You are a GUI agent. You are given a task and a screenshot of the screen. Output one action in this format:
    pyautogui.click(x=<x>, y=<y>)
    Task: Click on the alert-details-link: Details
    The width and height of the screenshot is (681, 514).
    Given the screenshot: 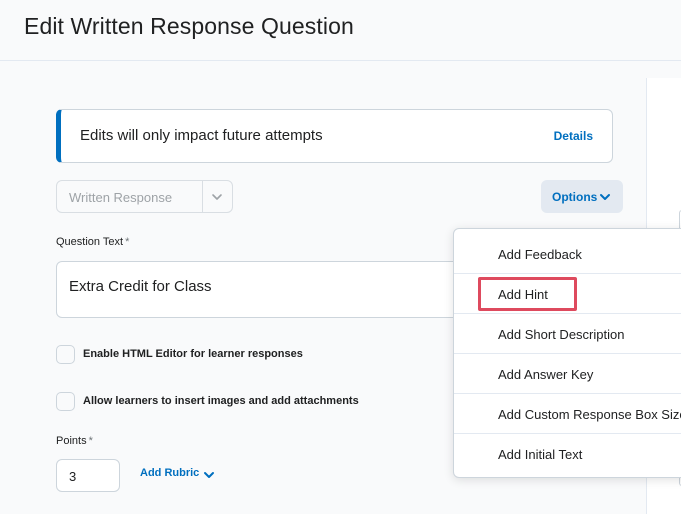 What is the action you would take?
    pyautogui.click(x=573, y=136)
    